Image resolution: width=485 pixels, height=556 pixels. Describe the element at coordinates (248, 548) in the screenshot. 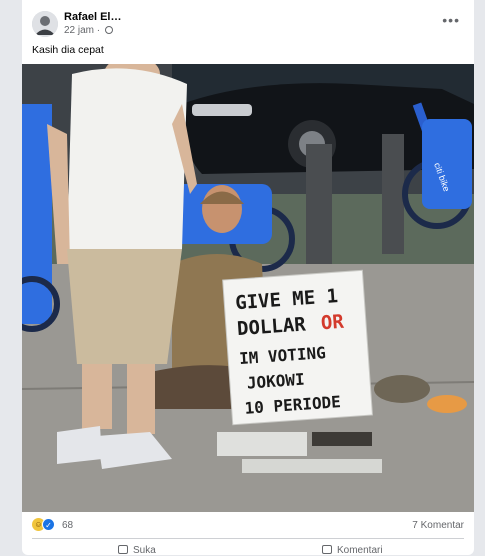

I see `post-actions: Suka Komentari` at that location.